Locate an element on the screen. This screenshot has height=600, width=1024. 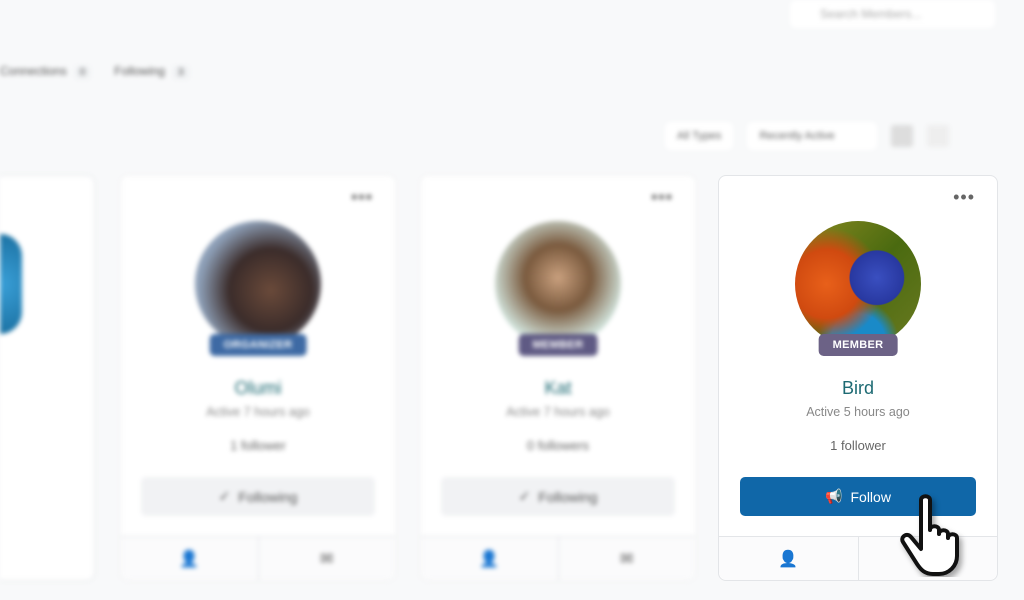
tab-label: Following is located at coordinates (139, 71).